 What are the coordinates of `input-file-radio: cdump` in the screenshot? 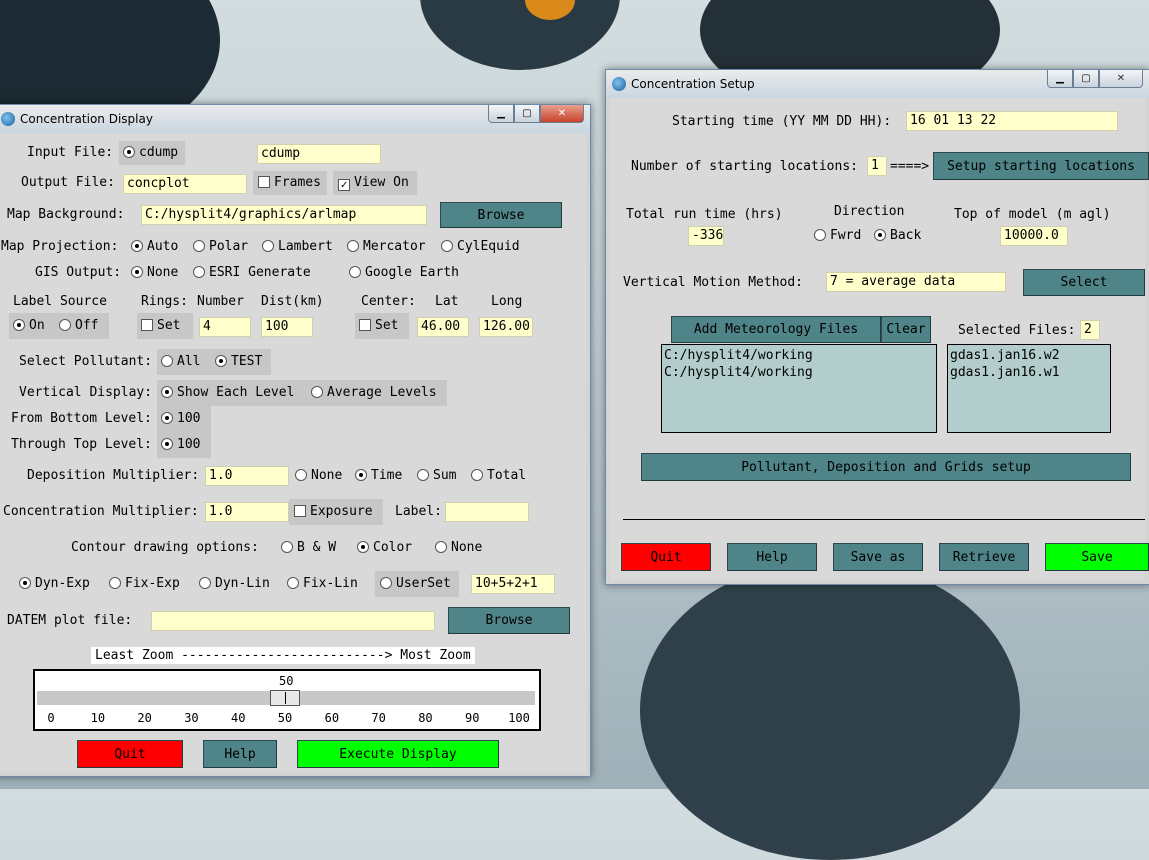 It's located at (150, 152).